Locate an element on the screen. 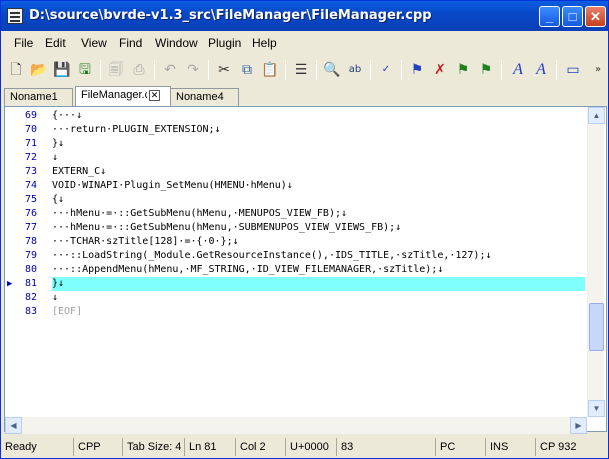 This screenshot has height=459, width=609. status-line: Ln 81 is located at coordinates (200, 447).